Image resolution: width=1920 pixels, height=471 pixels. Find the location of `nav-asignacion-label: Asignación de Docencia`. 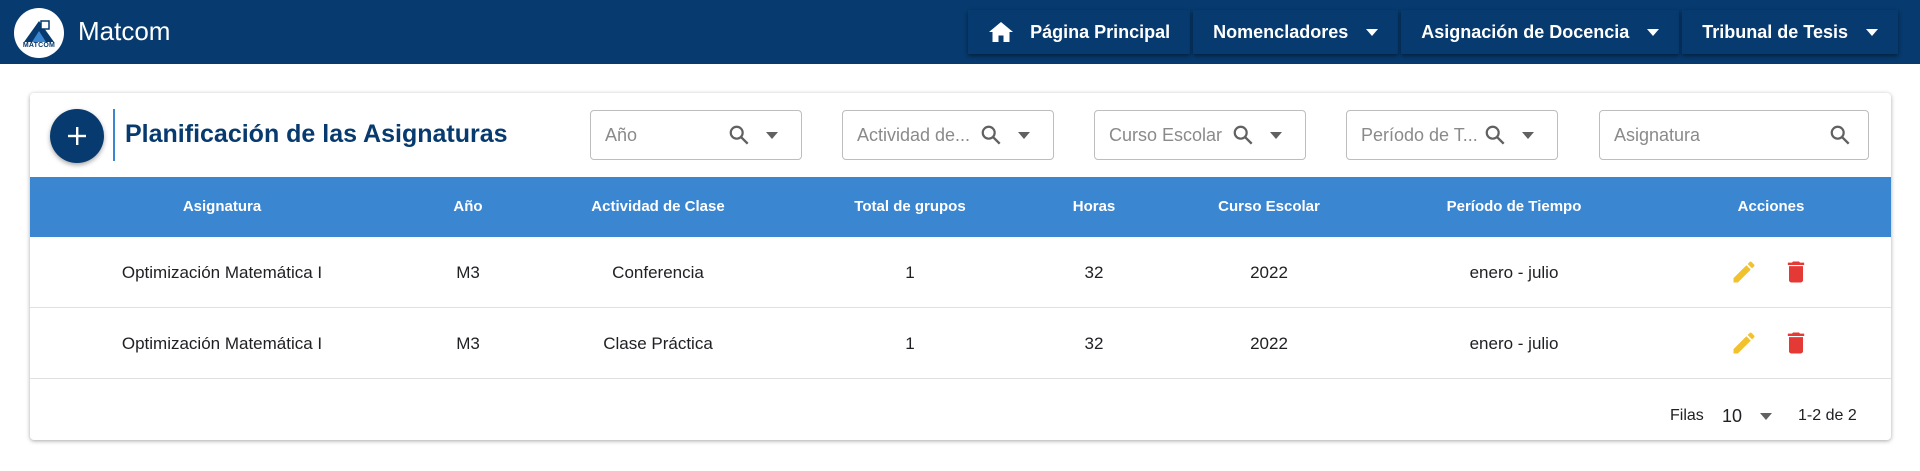

nav-asignacion-label: Asignación de Docencia is located at coordinates (1525, 31).